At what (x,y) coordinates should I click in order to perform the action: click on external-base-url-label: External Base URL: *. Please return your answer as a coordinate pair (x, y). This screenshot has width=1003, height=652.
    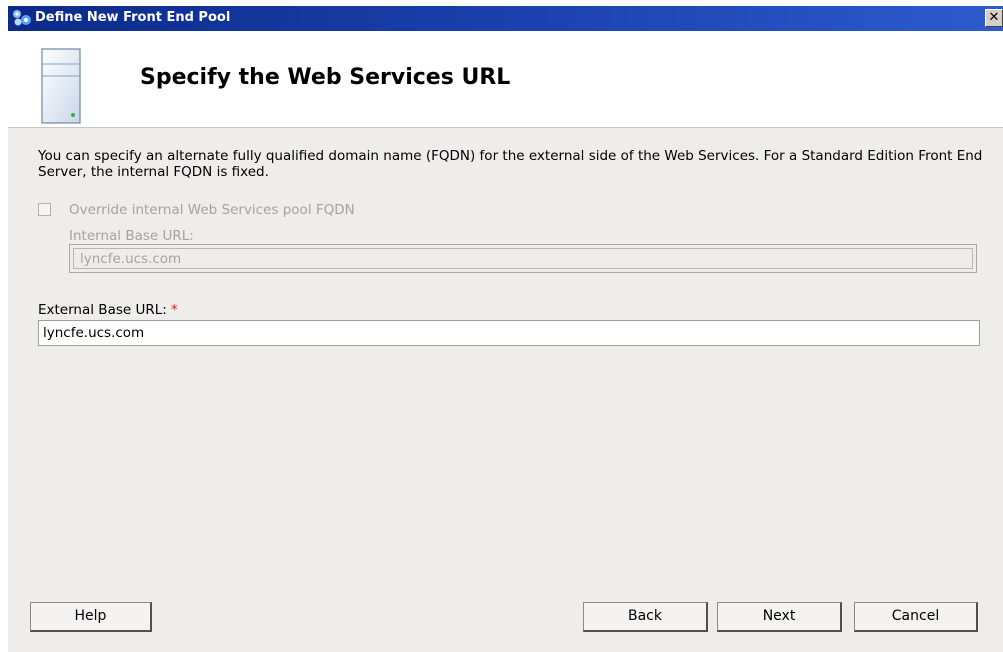
    Looking at the image, I should click on (108, 310).